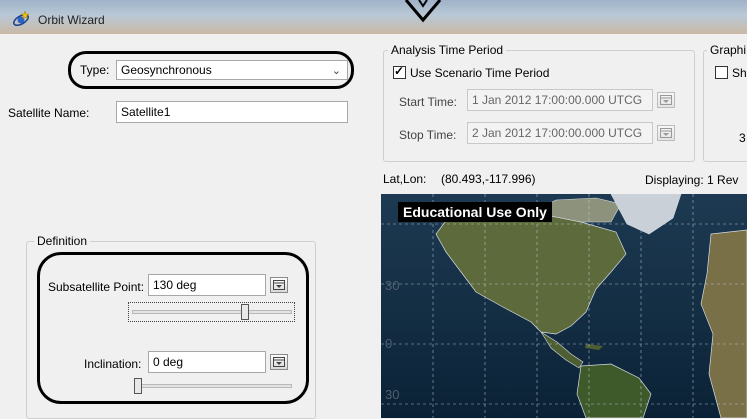 The width and height of the screenshot is (747, 419). Describe the element at coordinates (739, 73) in the screenshot. I see `graphics-show-label: Sho` at that location.